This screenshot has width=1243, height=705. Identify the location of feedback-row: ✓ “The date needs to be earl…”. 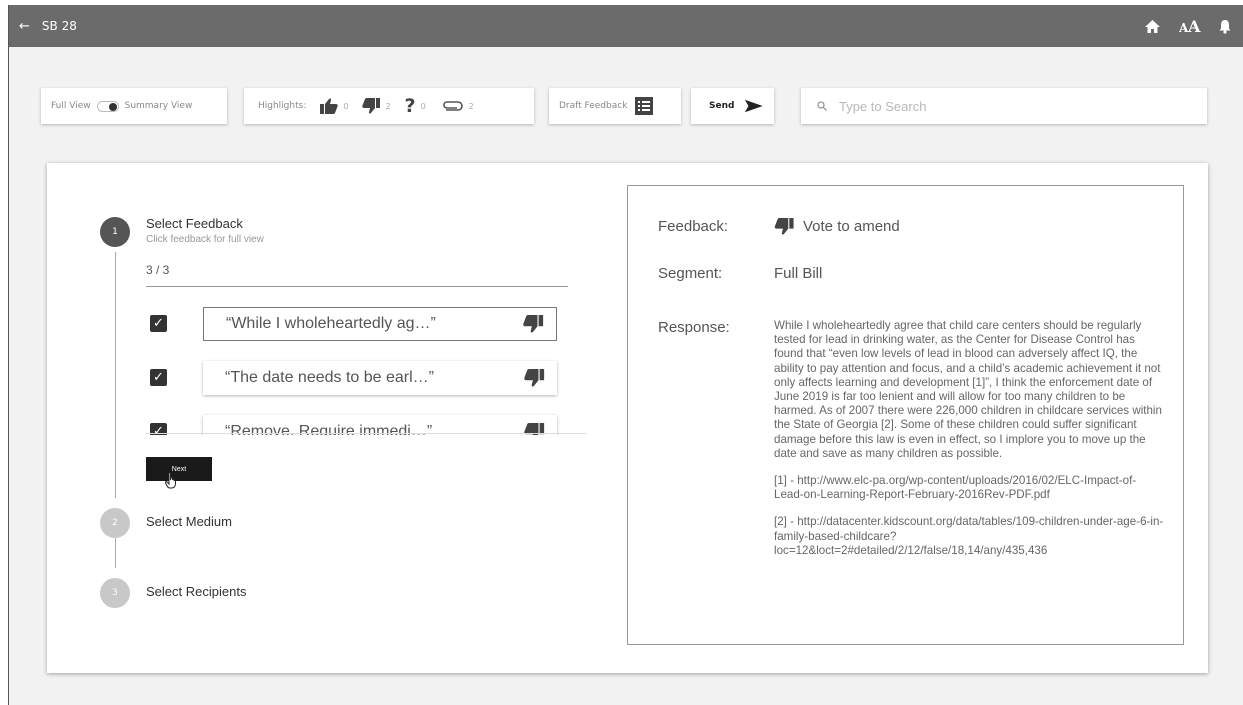
(357, 378).